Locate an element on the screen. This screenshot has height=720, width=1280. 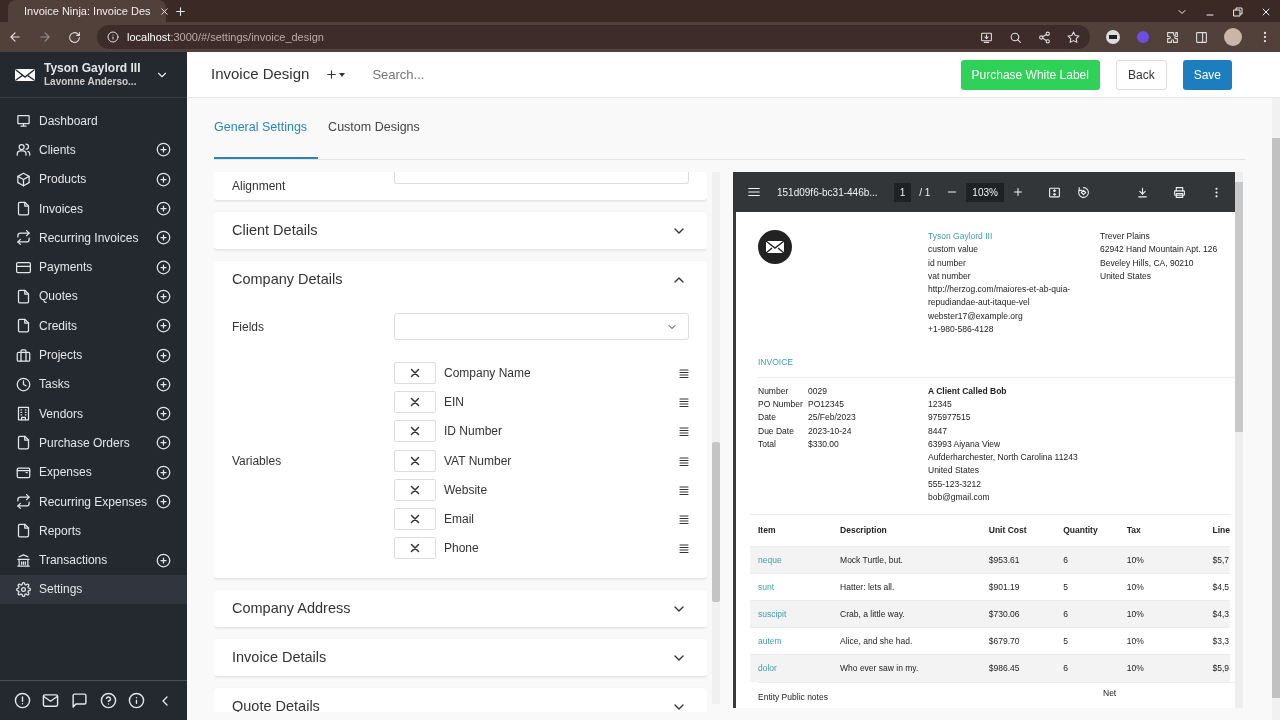
sidebar-item: Purchase Orders is located at coordinates (93, 443).